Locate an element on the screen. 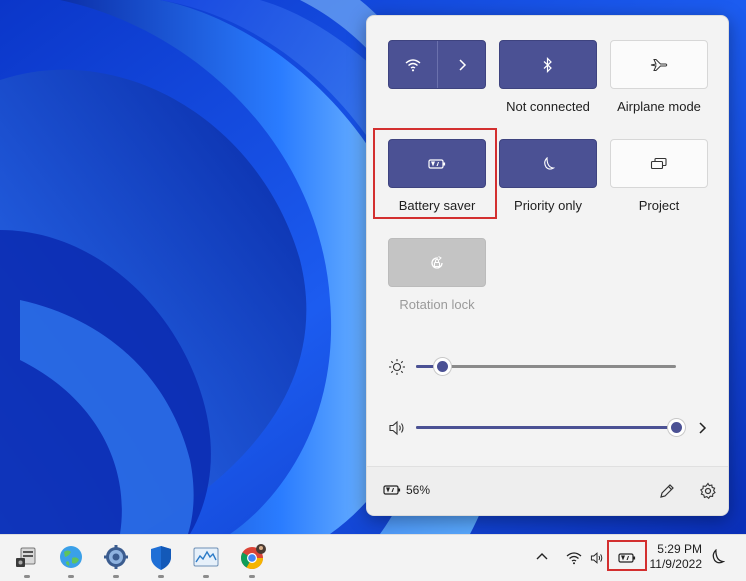 This screenshot has height=581, width=746. wifi-tile is located at coordinates (437, 64).